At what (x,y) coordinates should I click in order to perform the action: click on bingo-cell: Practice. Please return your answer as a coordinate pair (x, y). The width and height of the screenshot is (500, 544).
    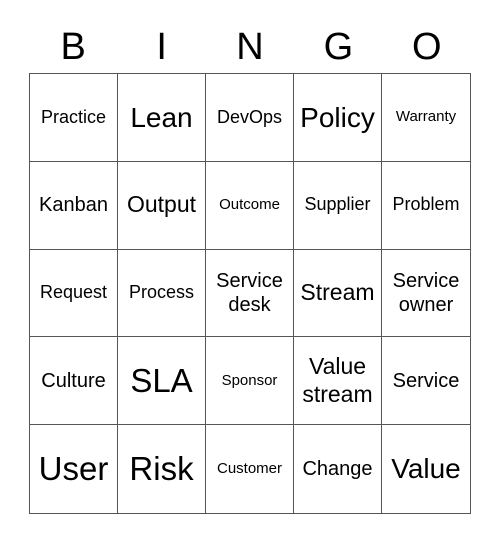
    Looking at the image, I should click on (74, 118).